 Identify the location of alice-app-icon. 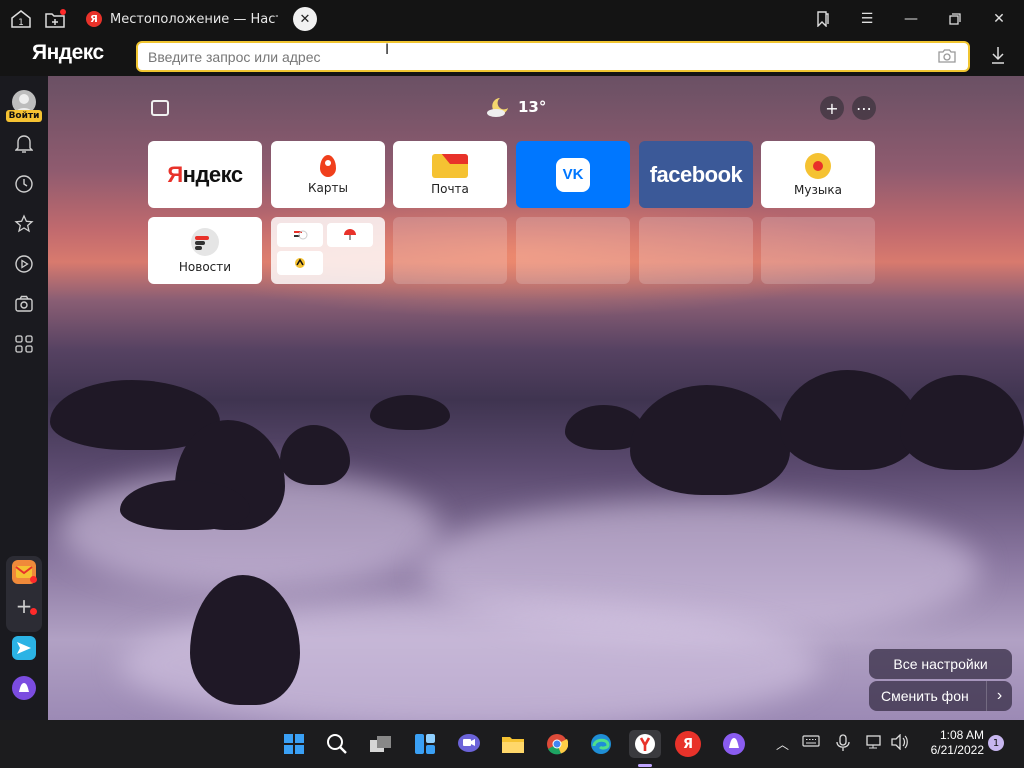
(24, 688).